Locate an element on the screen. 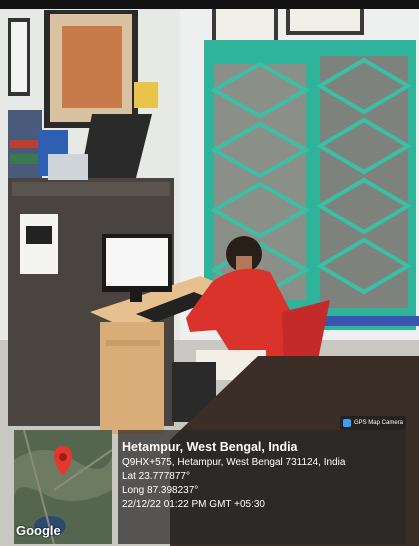 This screenshot has height=546, width=419. gps-camera-icon is located at coordinates (347, 423).